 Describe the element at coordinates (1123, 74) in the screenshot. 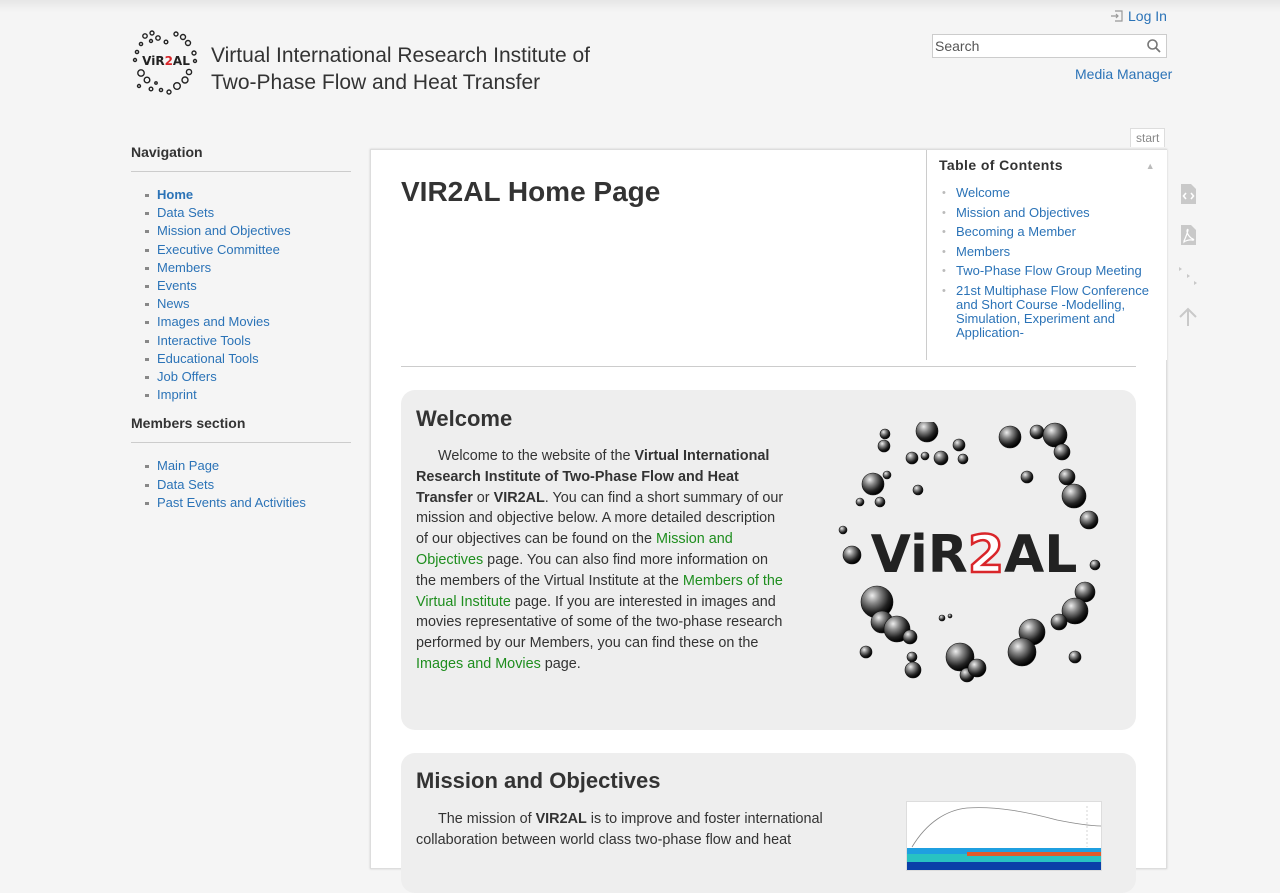

I see `media-manager-link: Media Manager` at that location.